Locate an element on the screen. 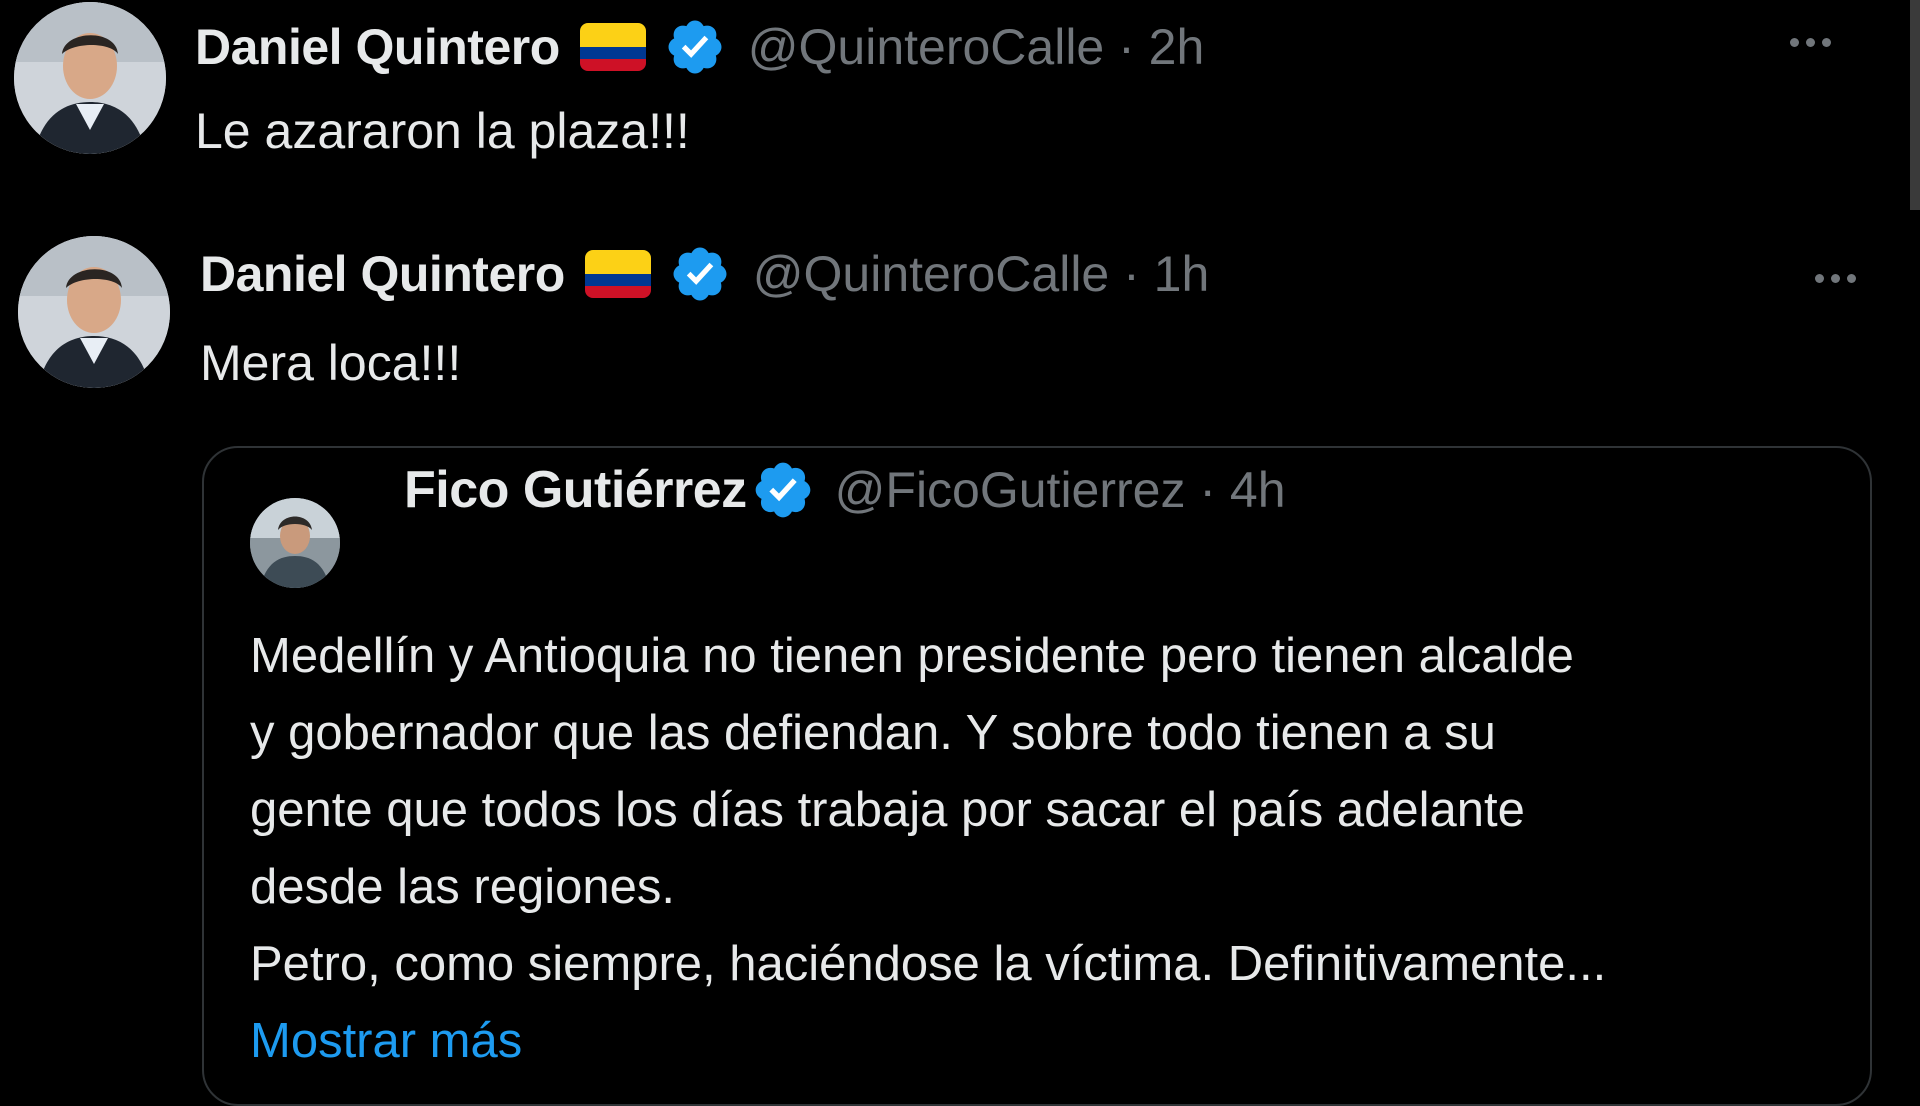 The width and height of the screenshot is (1920, 1106). tweet-header: Daniel Quintero @QuinteroCalle · 1h is located at coordinates (704, 274).